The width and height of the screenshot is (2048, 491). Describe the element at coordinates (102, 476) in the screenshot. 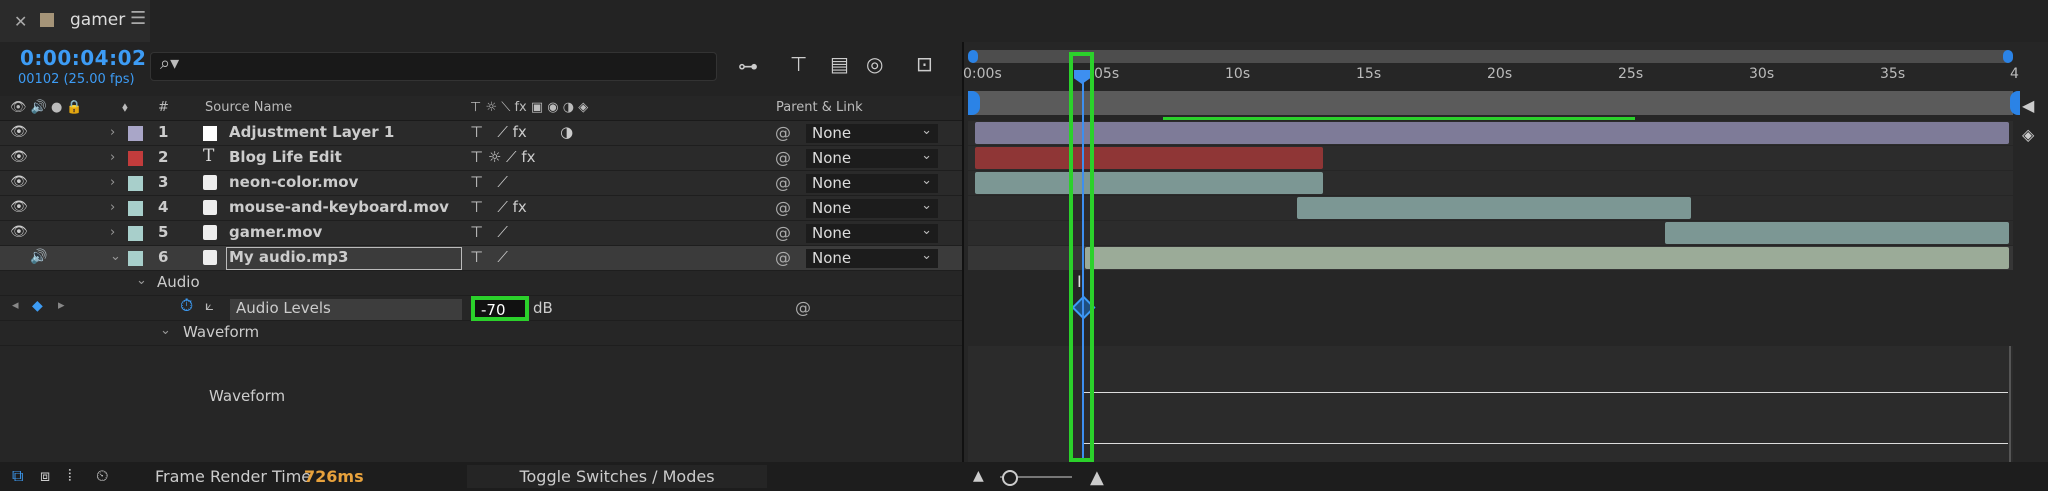

I see `in-out-duration-icon: ⏲` at that location.